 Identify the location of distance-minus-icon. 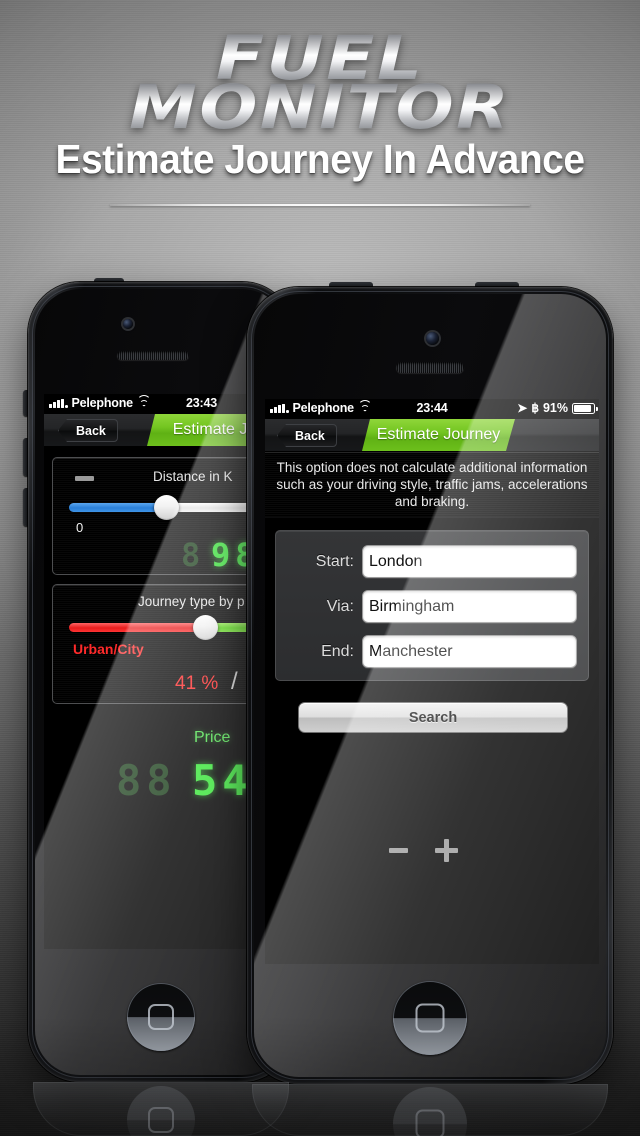
(84, 478).